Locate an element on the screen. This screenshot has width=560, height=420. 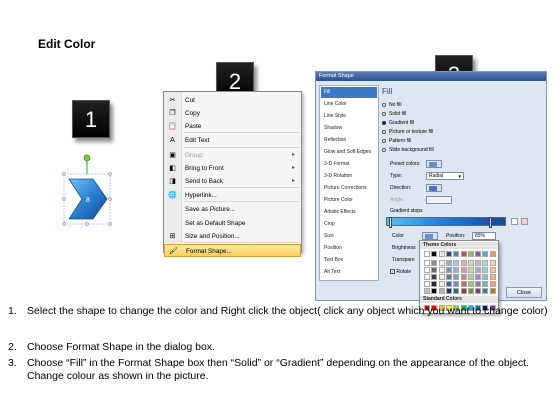
position-input: 85% is located at coordinates (484, 236).